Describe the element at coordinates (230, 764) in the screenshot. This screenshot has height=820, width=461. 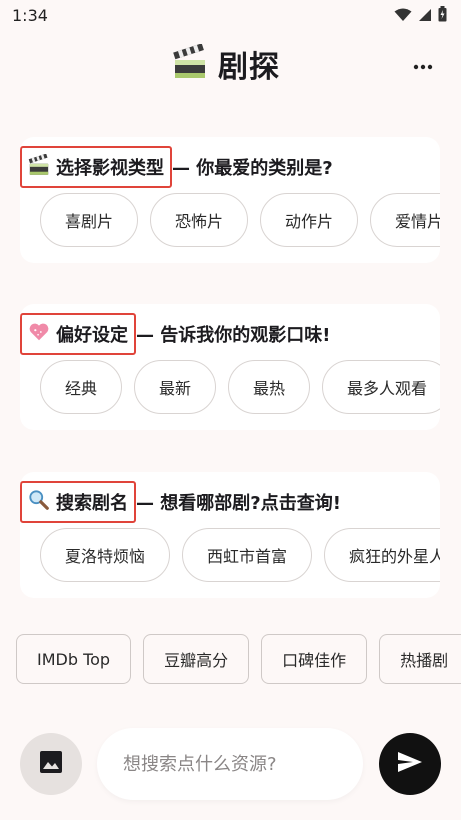
I see `search-input` at that location.